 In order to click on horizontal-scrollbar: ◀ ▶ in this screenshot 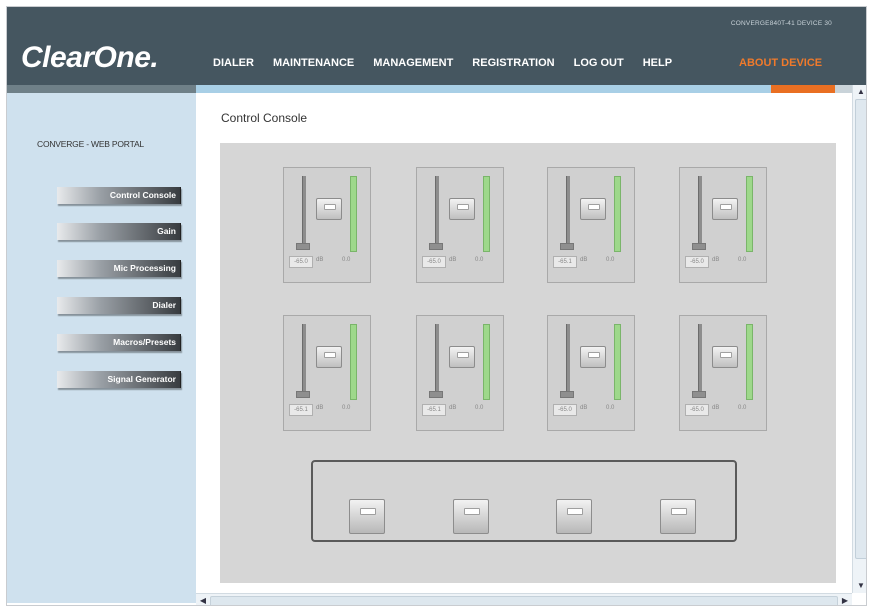, I will do `click(524, 599)`.